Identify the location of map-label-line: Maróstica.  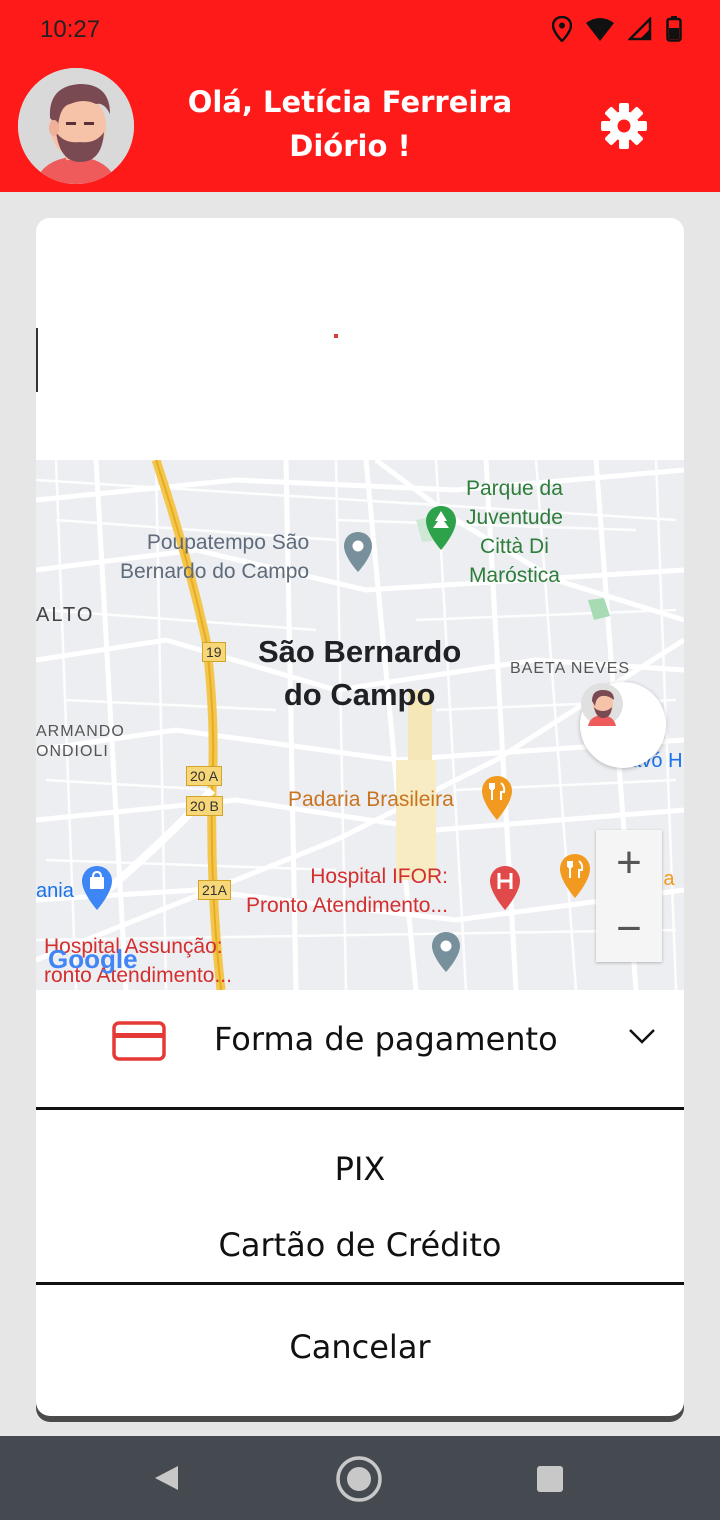
(514, 575).